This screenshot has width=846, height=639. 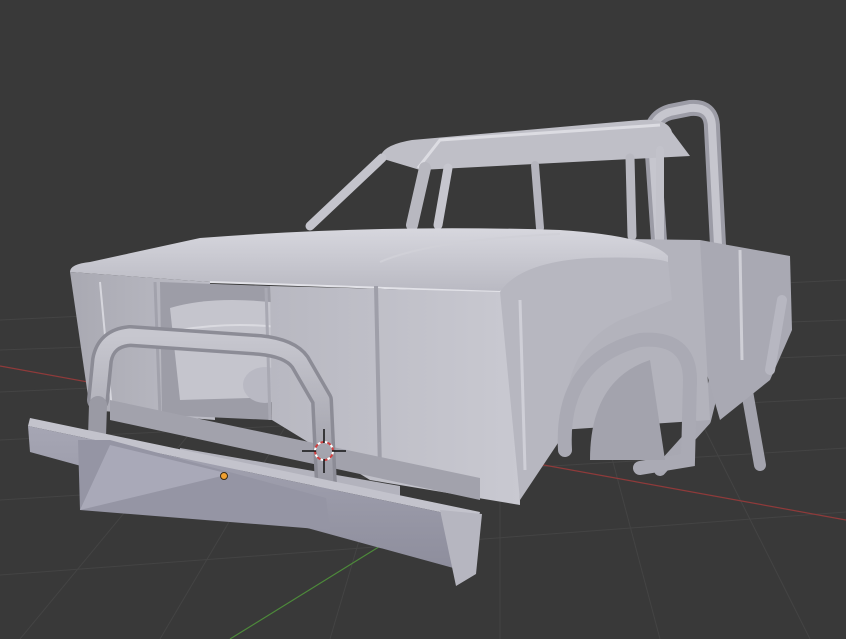 I want to click on object-origin-icon, so click(x=224, y=476).